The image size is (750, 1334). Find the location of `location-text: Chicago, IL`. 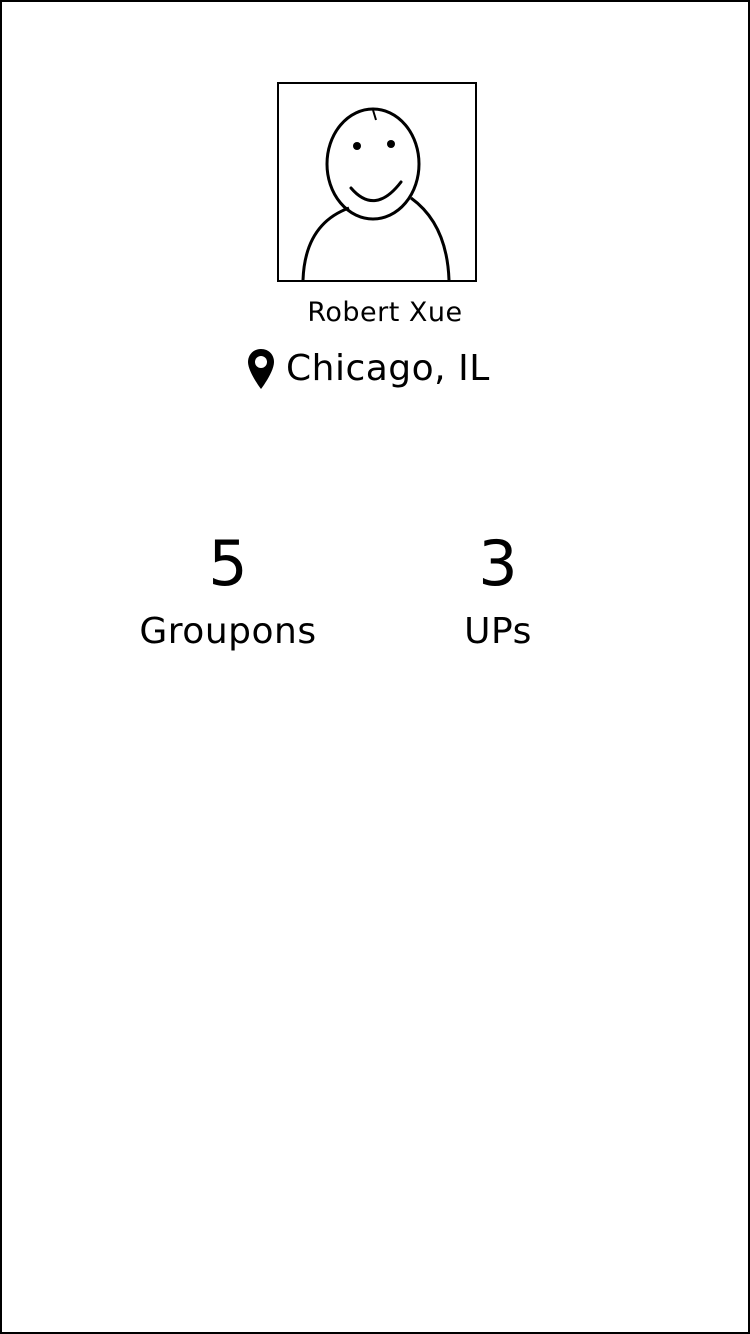

location-text: Chicago, IL is located at coordinates (388, 368).